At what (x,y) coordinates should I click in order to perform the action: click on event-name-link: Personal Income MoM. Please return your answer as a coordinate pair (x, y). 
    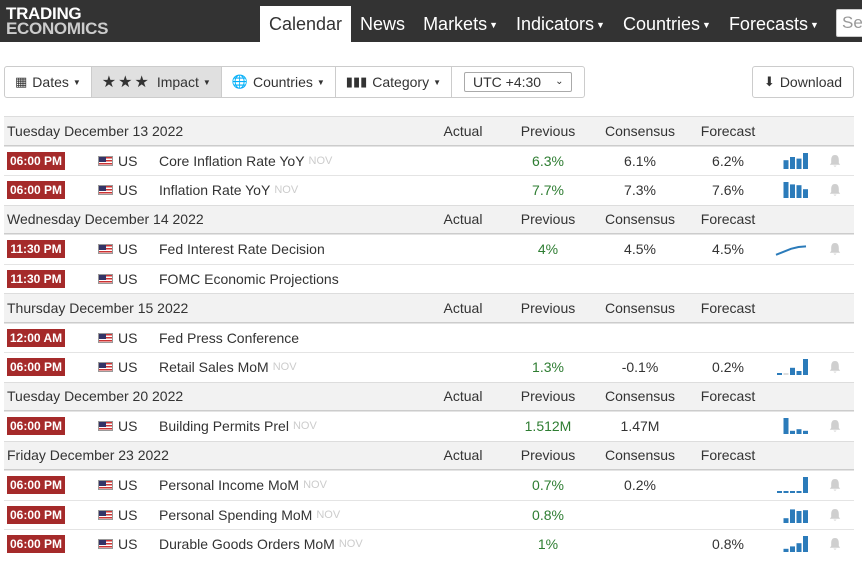
    Looking at the image, I should click on (229, 485).